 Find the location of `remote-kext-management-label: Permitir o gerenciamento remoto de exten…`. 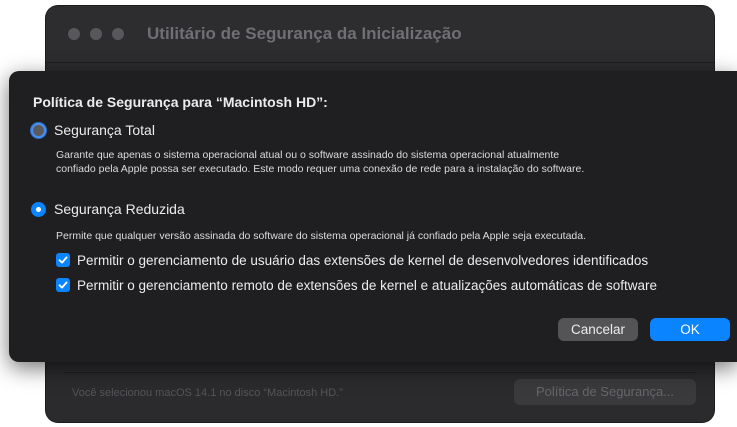

remote-kext-management-label: Permitir o gerenciamento remoto de exten… is located at coordinates (367, 285).